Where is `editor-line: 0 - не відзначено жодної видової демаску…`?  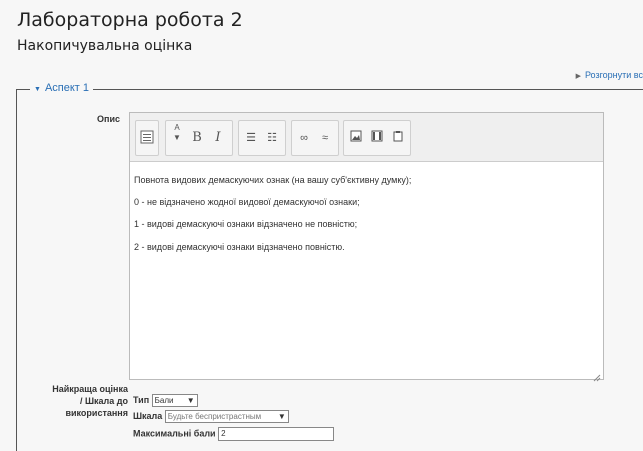
editor-line: 0 - не відзначено жодної видової демаску… is located at coordinates (247, 202).